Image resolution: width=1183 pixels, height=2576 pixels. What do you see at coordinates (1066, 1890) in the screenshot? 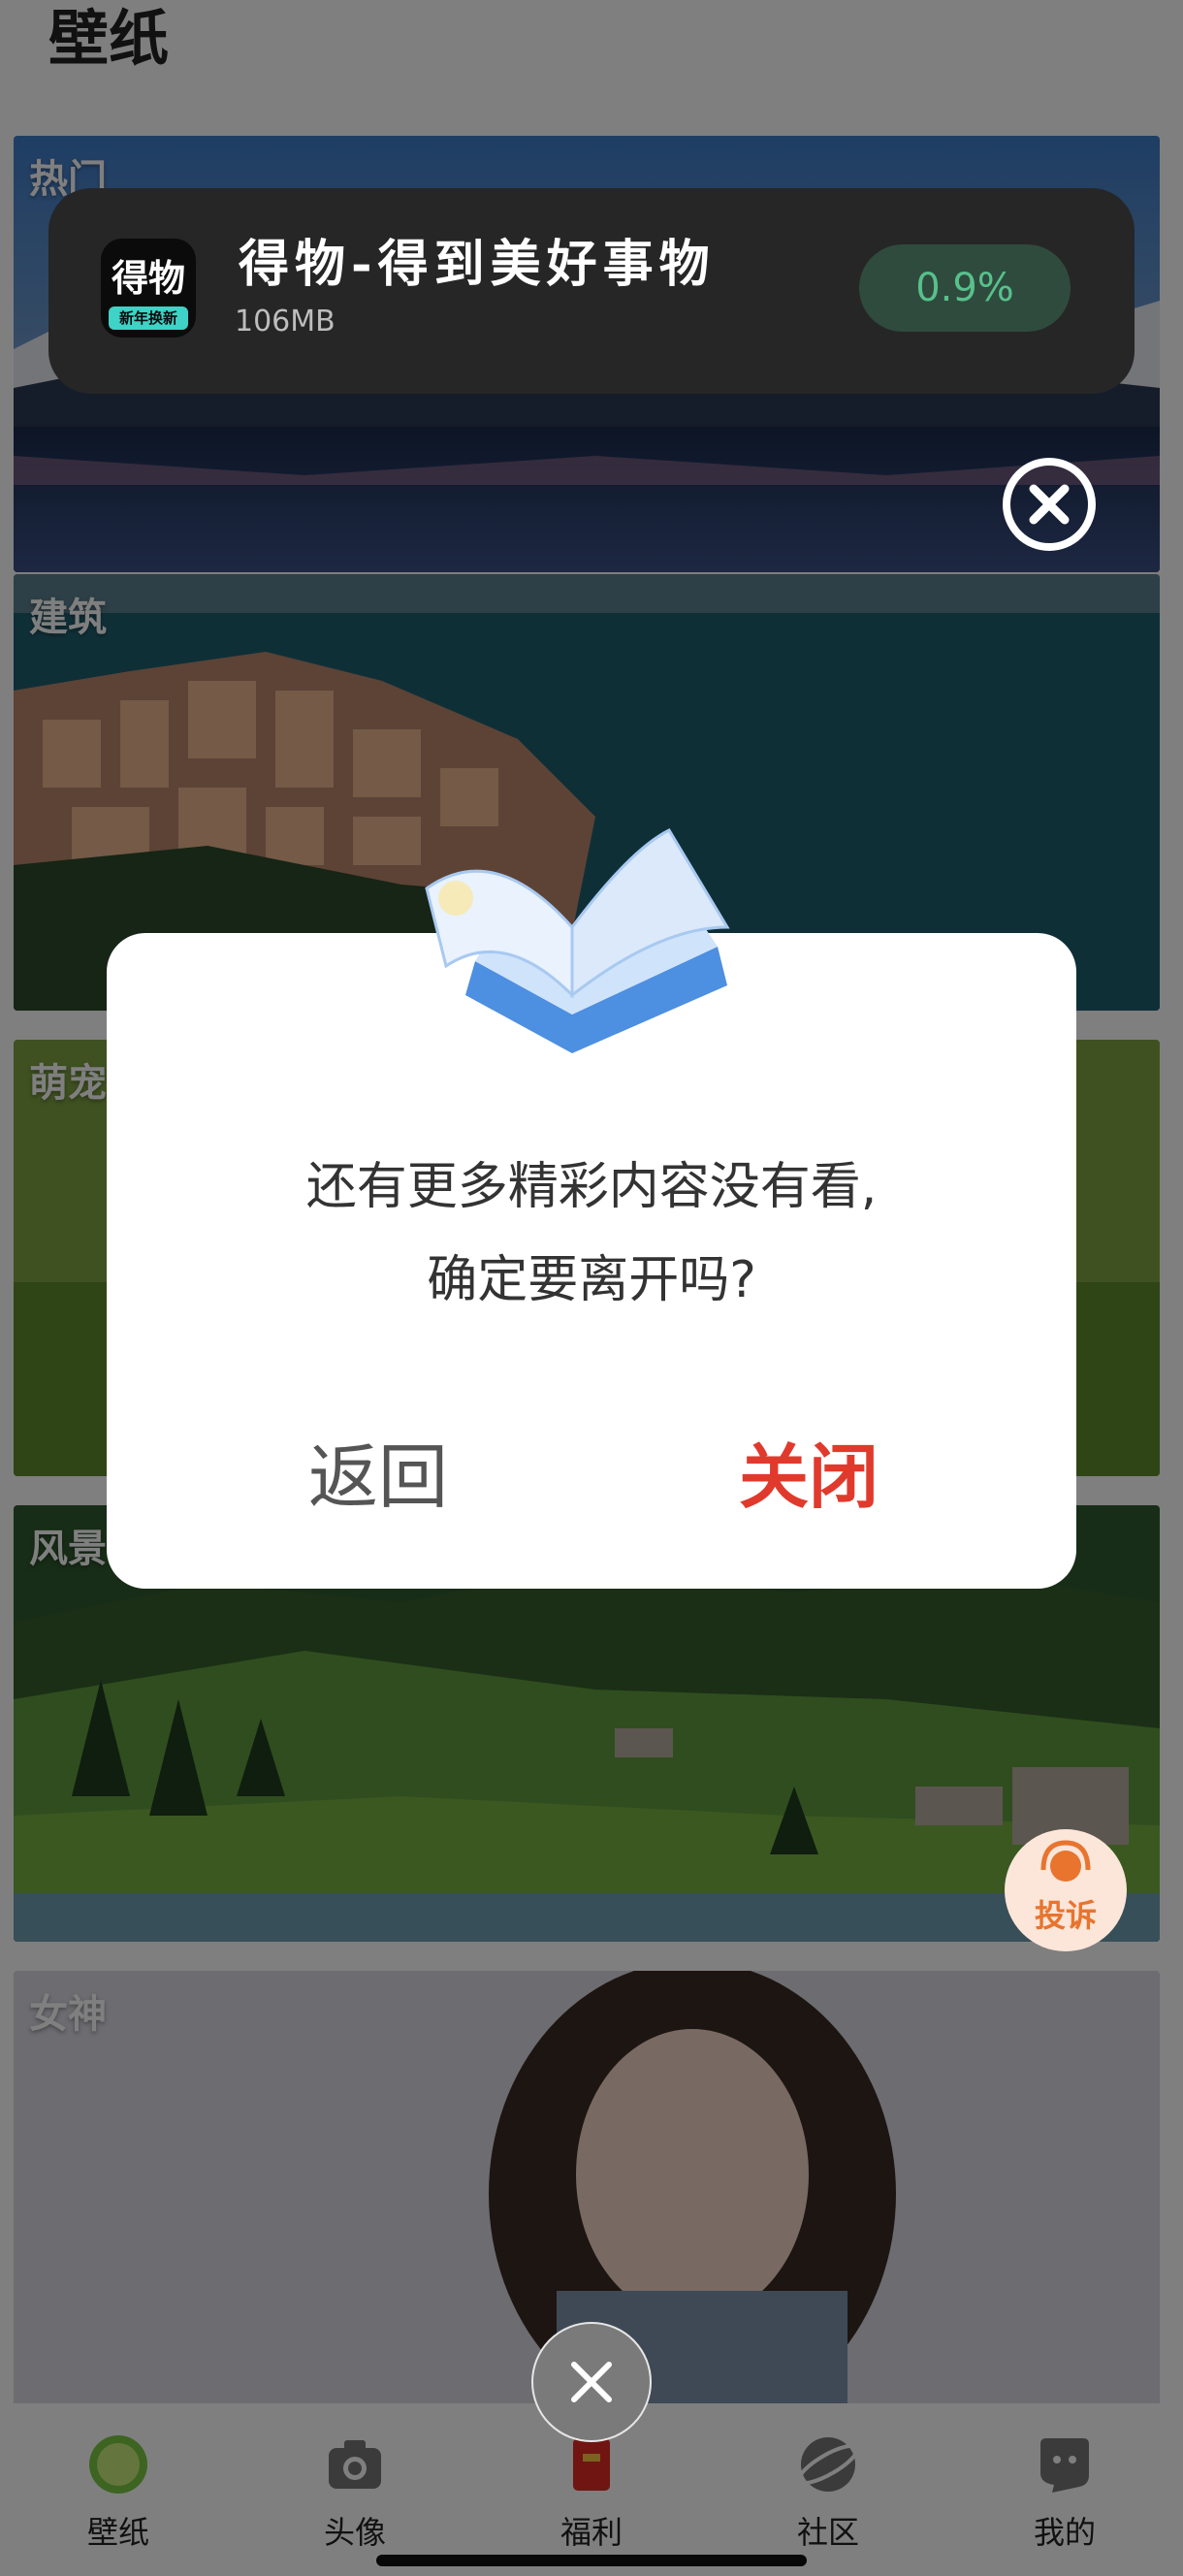
I see `complaint-button: 投诉` at bounding box center [1066, 1890].